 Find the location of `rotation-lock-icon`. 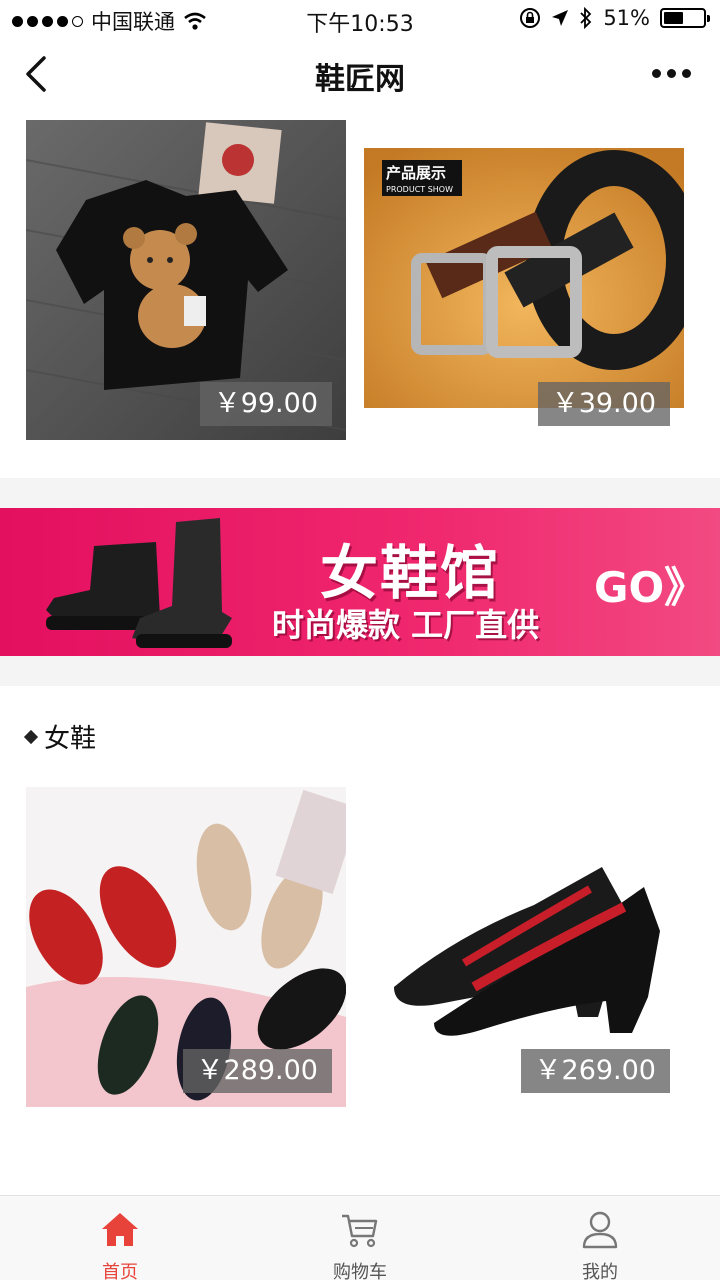

rotation-lock-icon is located at coordinates (530, 18).